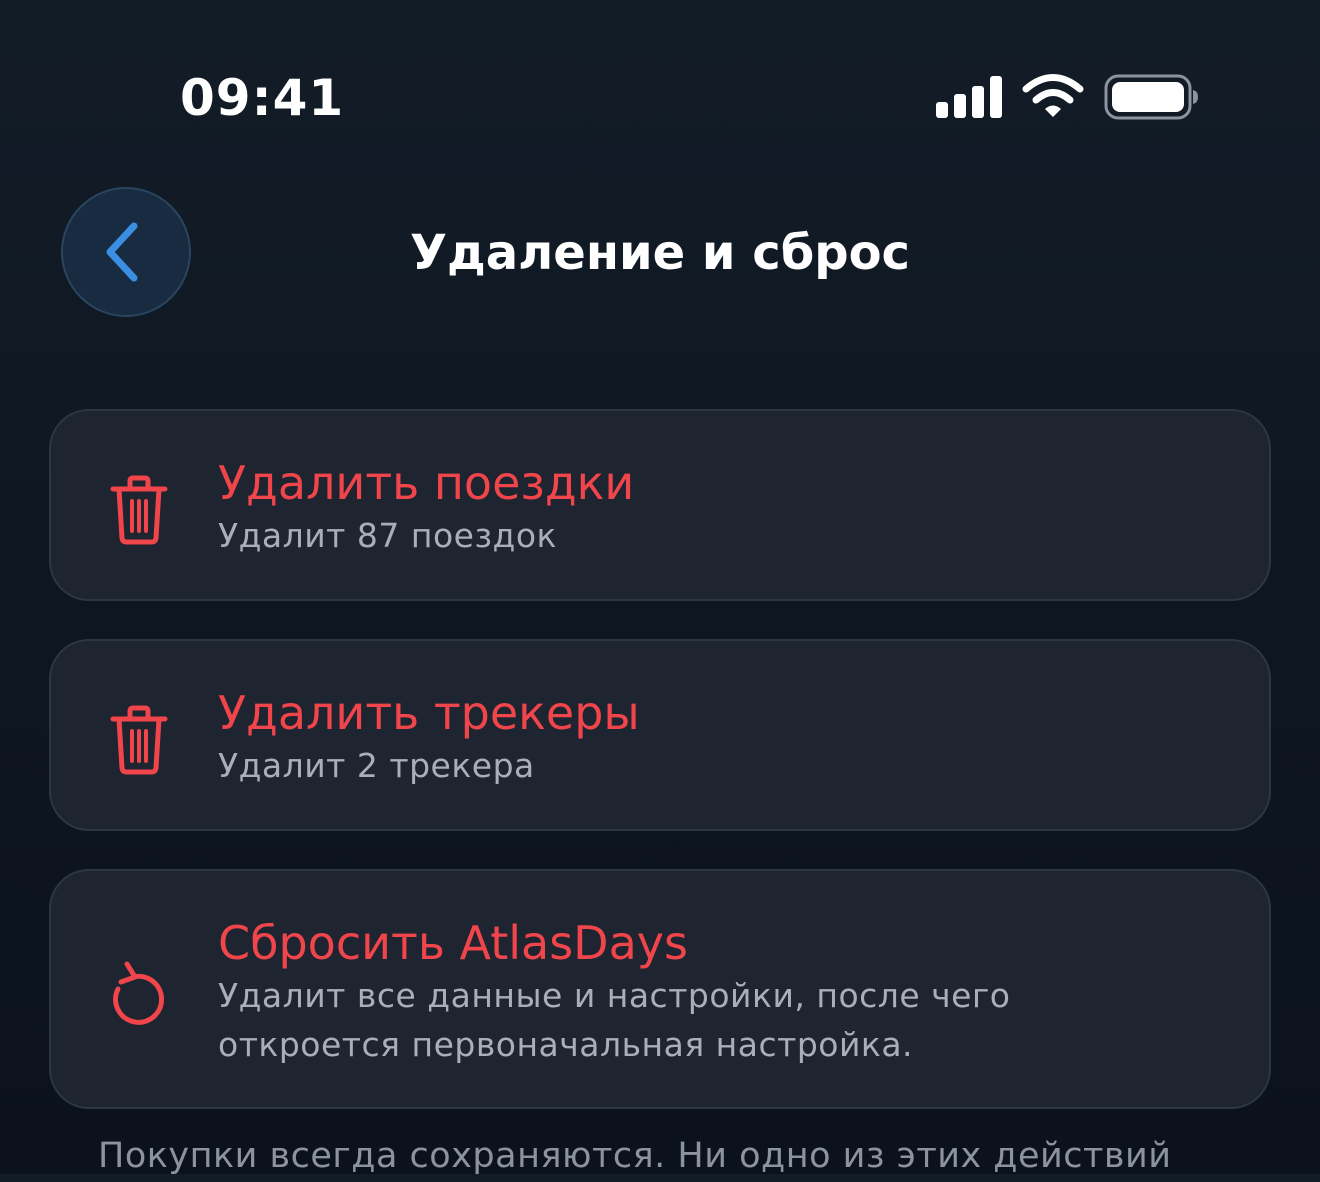  Describe the element at coordinates (969, 97) in the screenshot. I see `cellular-signal-icon` at that location.